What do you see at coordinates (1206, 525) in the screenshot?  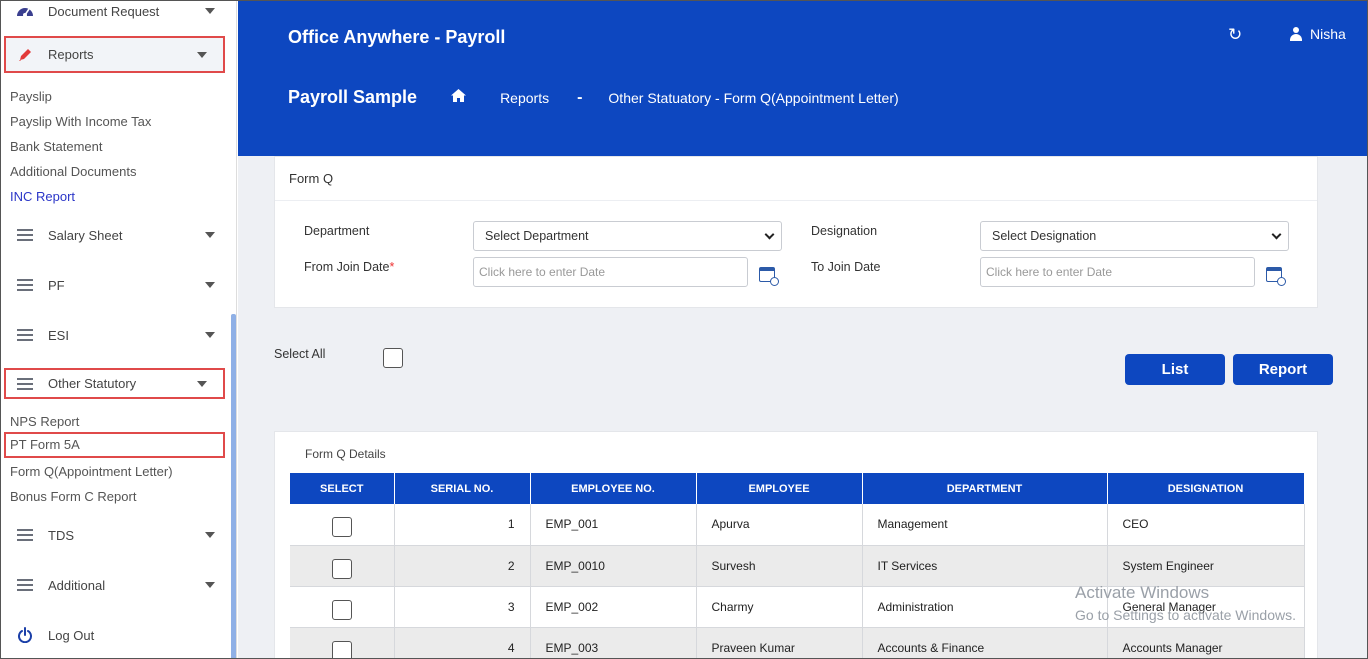 I see `designation-cell: CEO` at bounding box center [1206, 525].